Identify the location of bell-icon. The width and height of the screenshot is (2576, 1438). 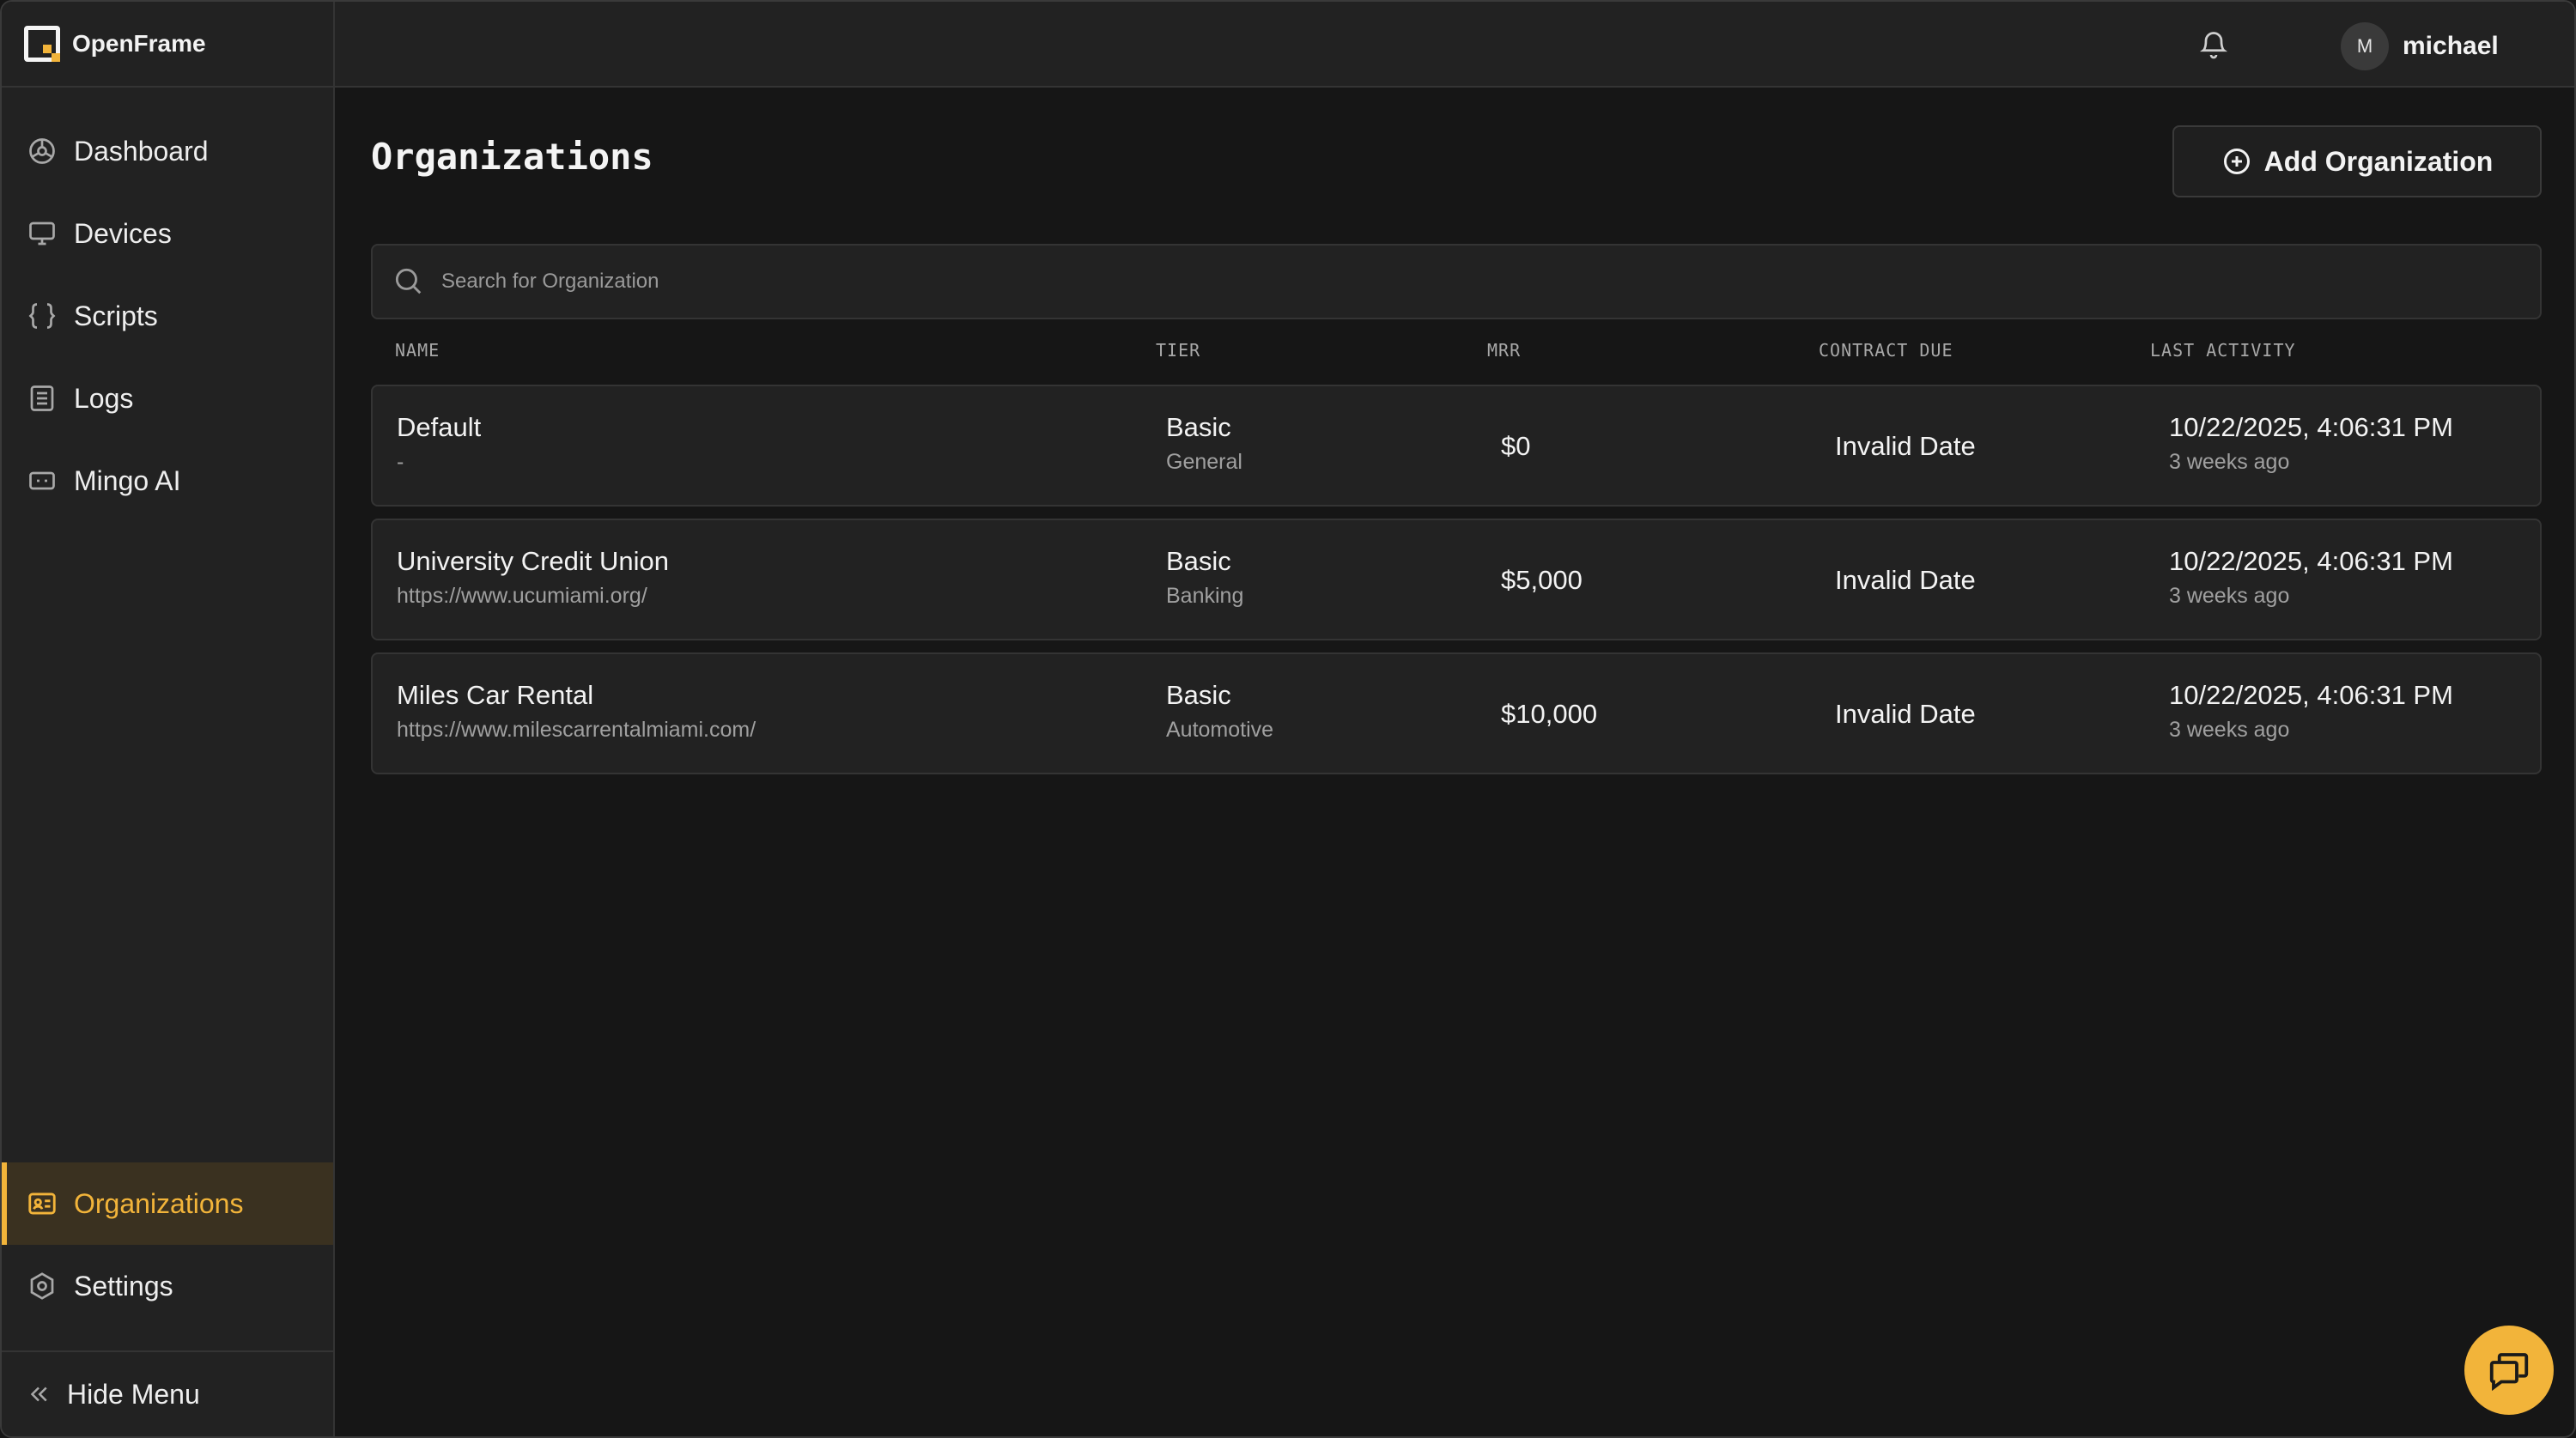
(2214, 44).